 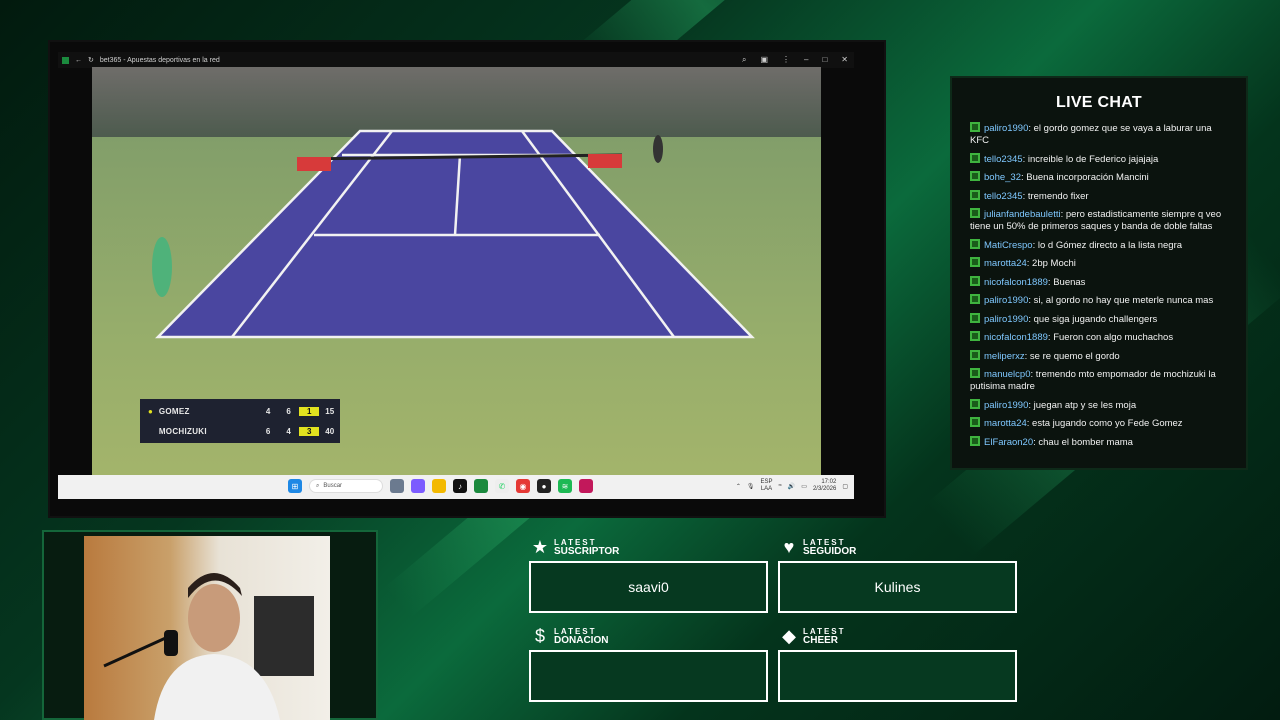 I want to click on chat-username: MatiCrespo, so click(x=1008, y=245).